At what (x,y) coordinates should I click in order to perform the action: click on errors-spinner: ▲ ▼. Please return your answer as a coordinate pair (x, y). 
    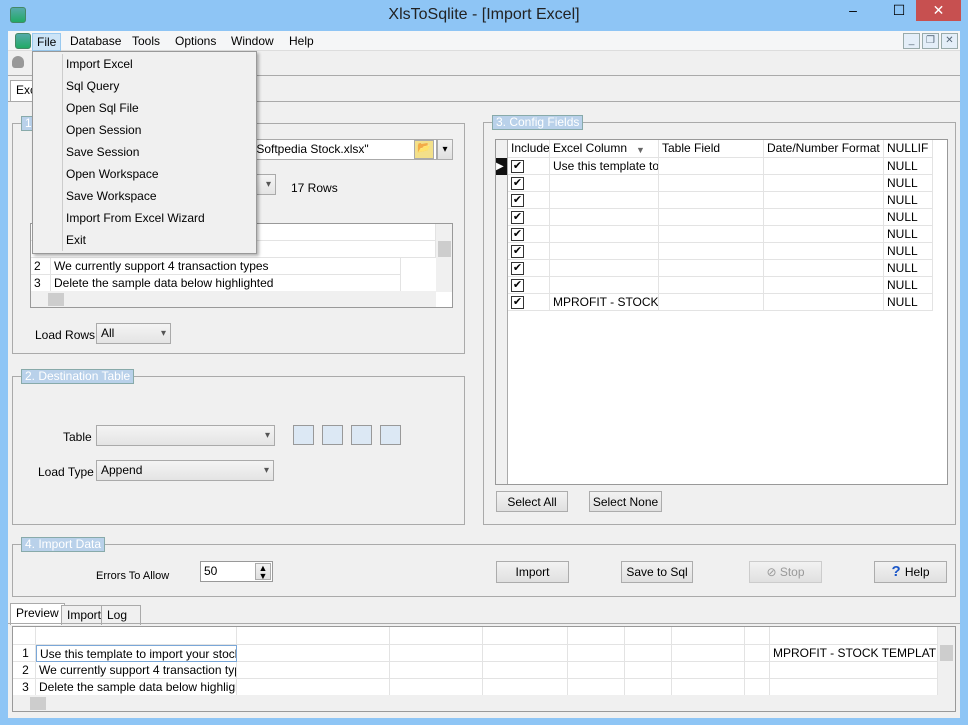
    Looking at the image, I should click on (263, 572).